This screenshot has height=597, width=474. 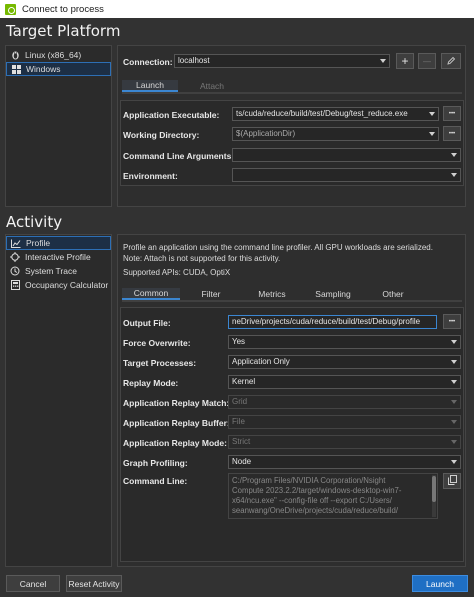 I want to click on platform-item-linux: Linux (x86_64), so click(x=58, y=55).